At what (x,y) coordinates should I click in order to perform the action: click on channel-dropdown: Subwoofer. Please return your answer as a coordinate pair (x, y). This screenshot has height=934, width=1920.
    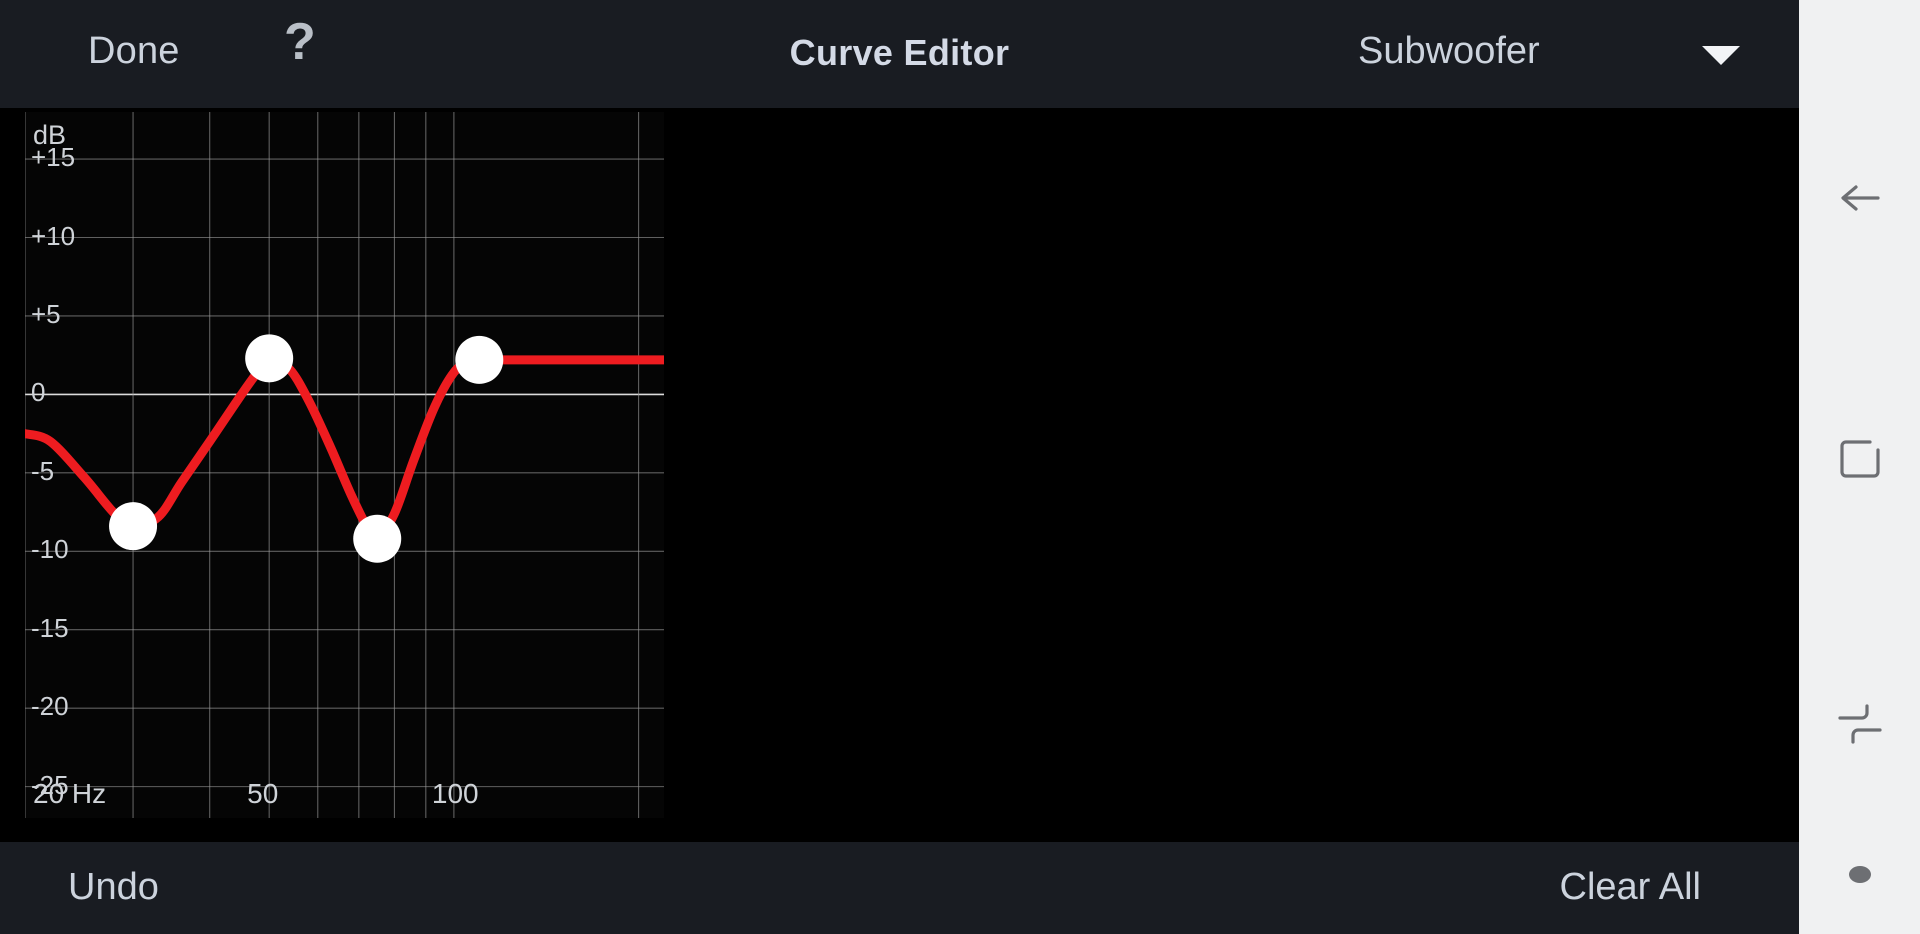
    Looking at the image, I should click on (1525, 54).